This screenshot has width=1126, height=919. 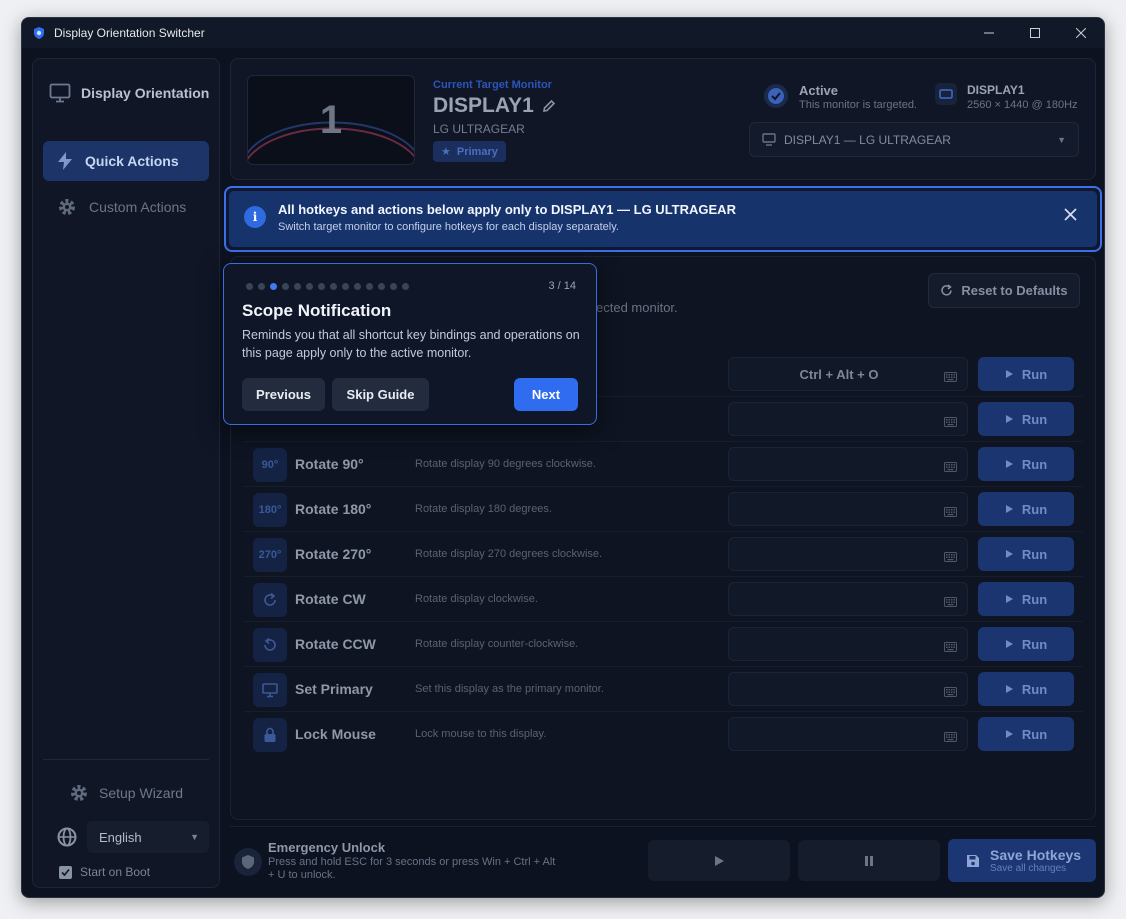 I want to click on check-icon, so click(x=65, y=872).